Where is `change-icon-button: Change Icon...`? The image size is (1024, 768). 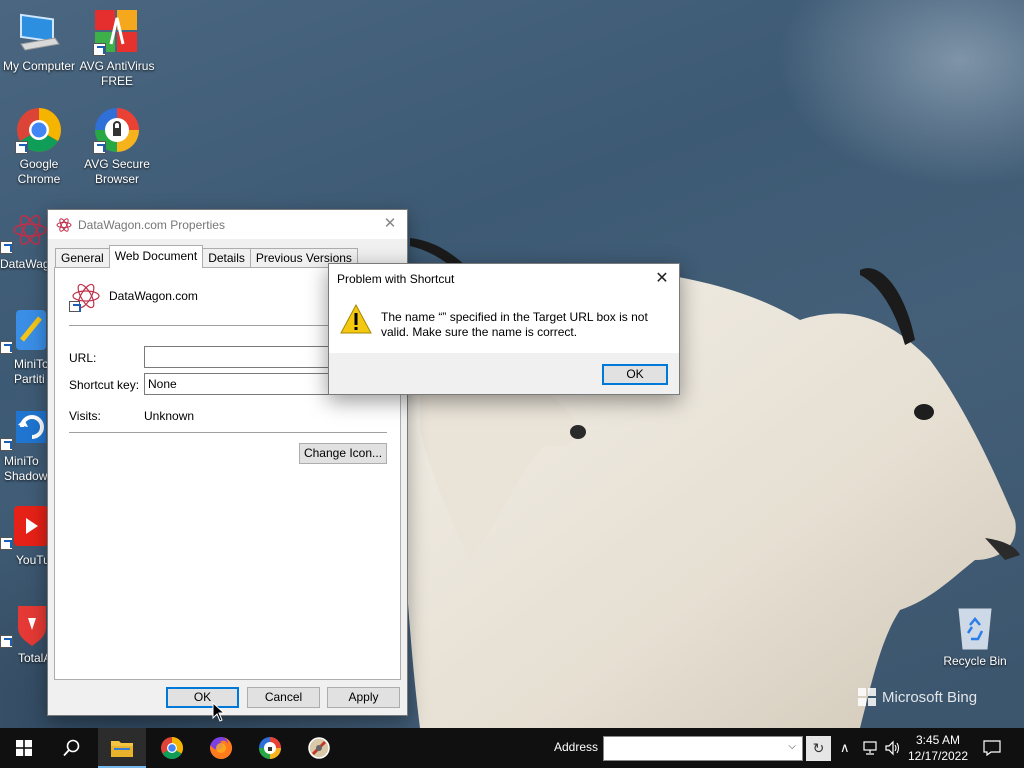
change-icon-button: Change Icon... is located at coordinates (343, 453).